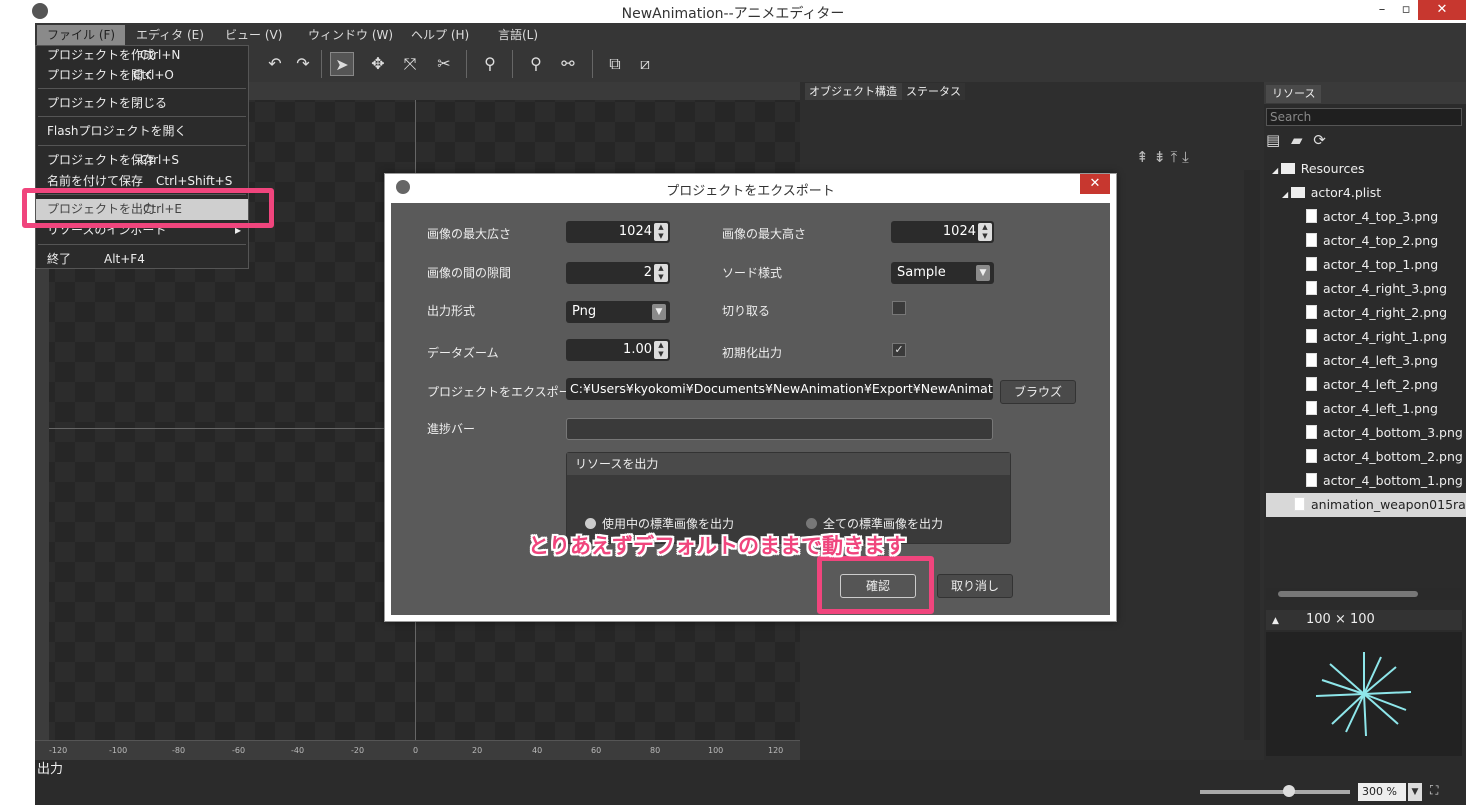 This screenshot has width=1466, height=809. I want to click on close-button: ✕, so click(1442, 10).